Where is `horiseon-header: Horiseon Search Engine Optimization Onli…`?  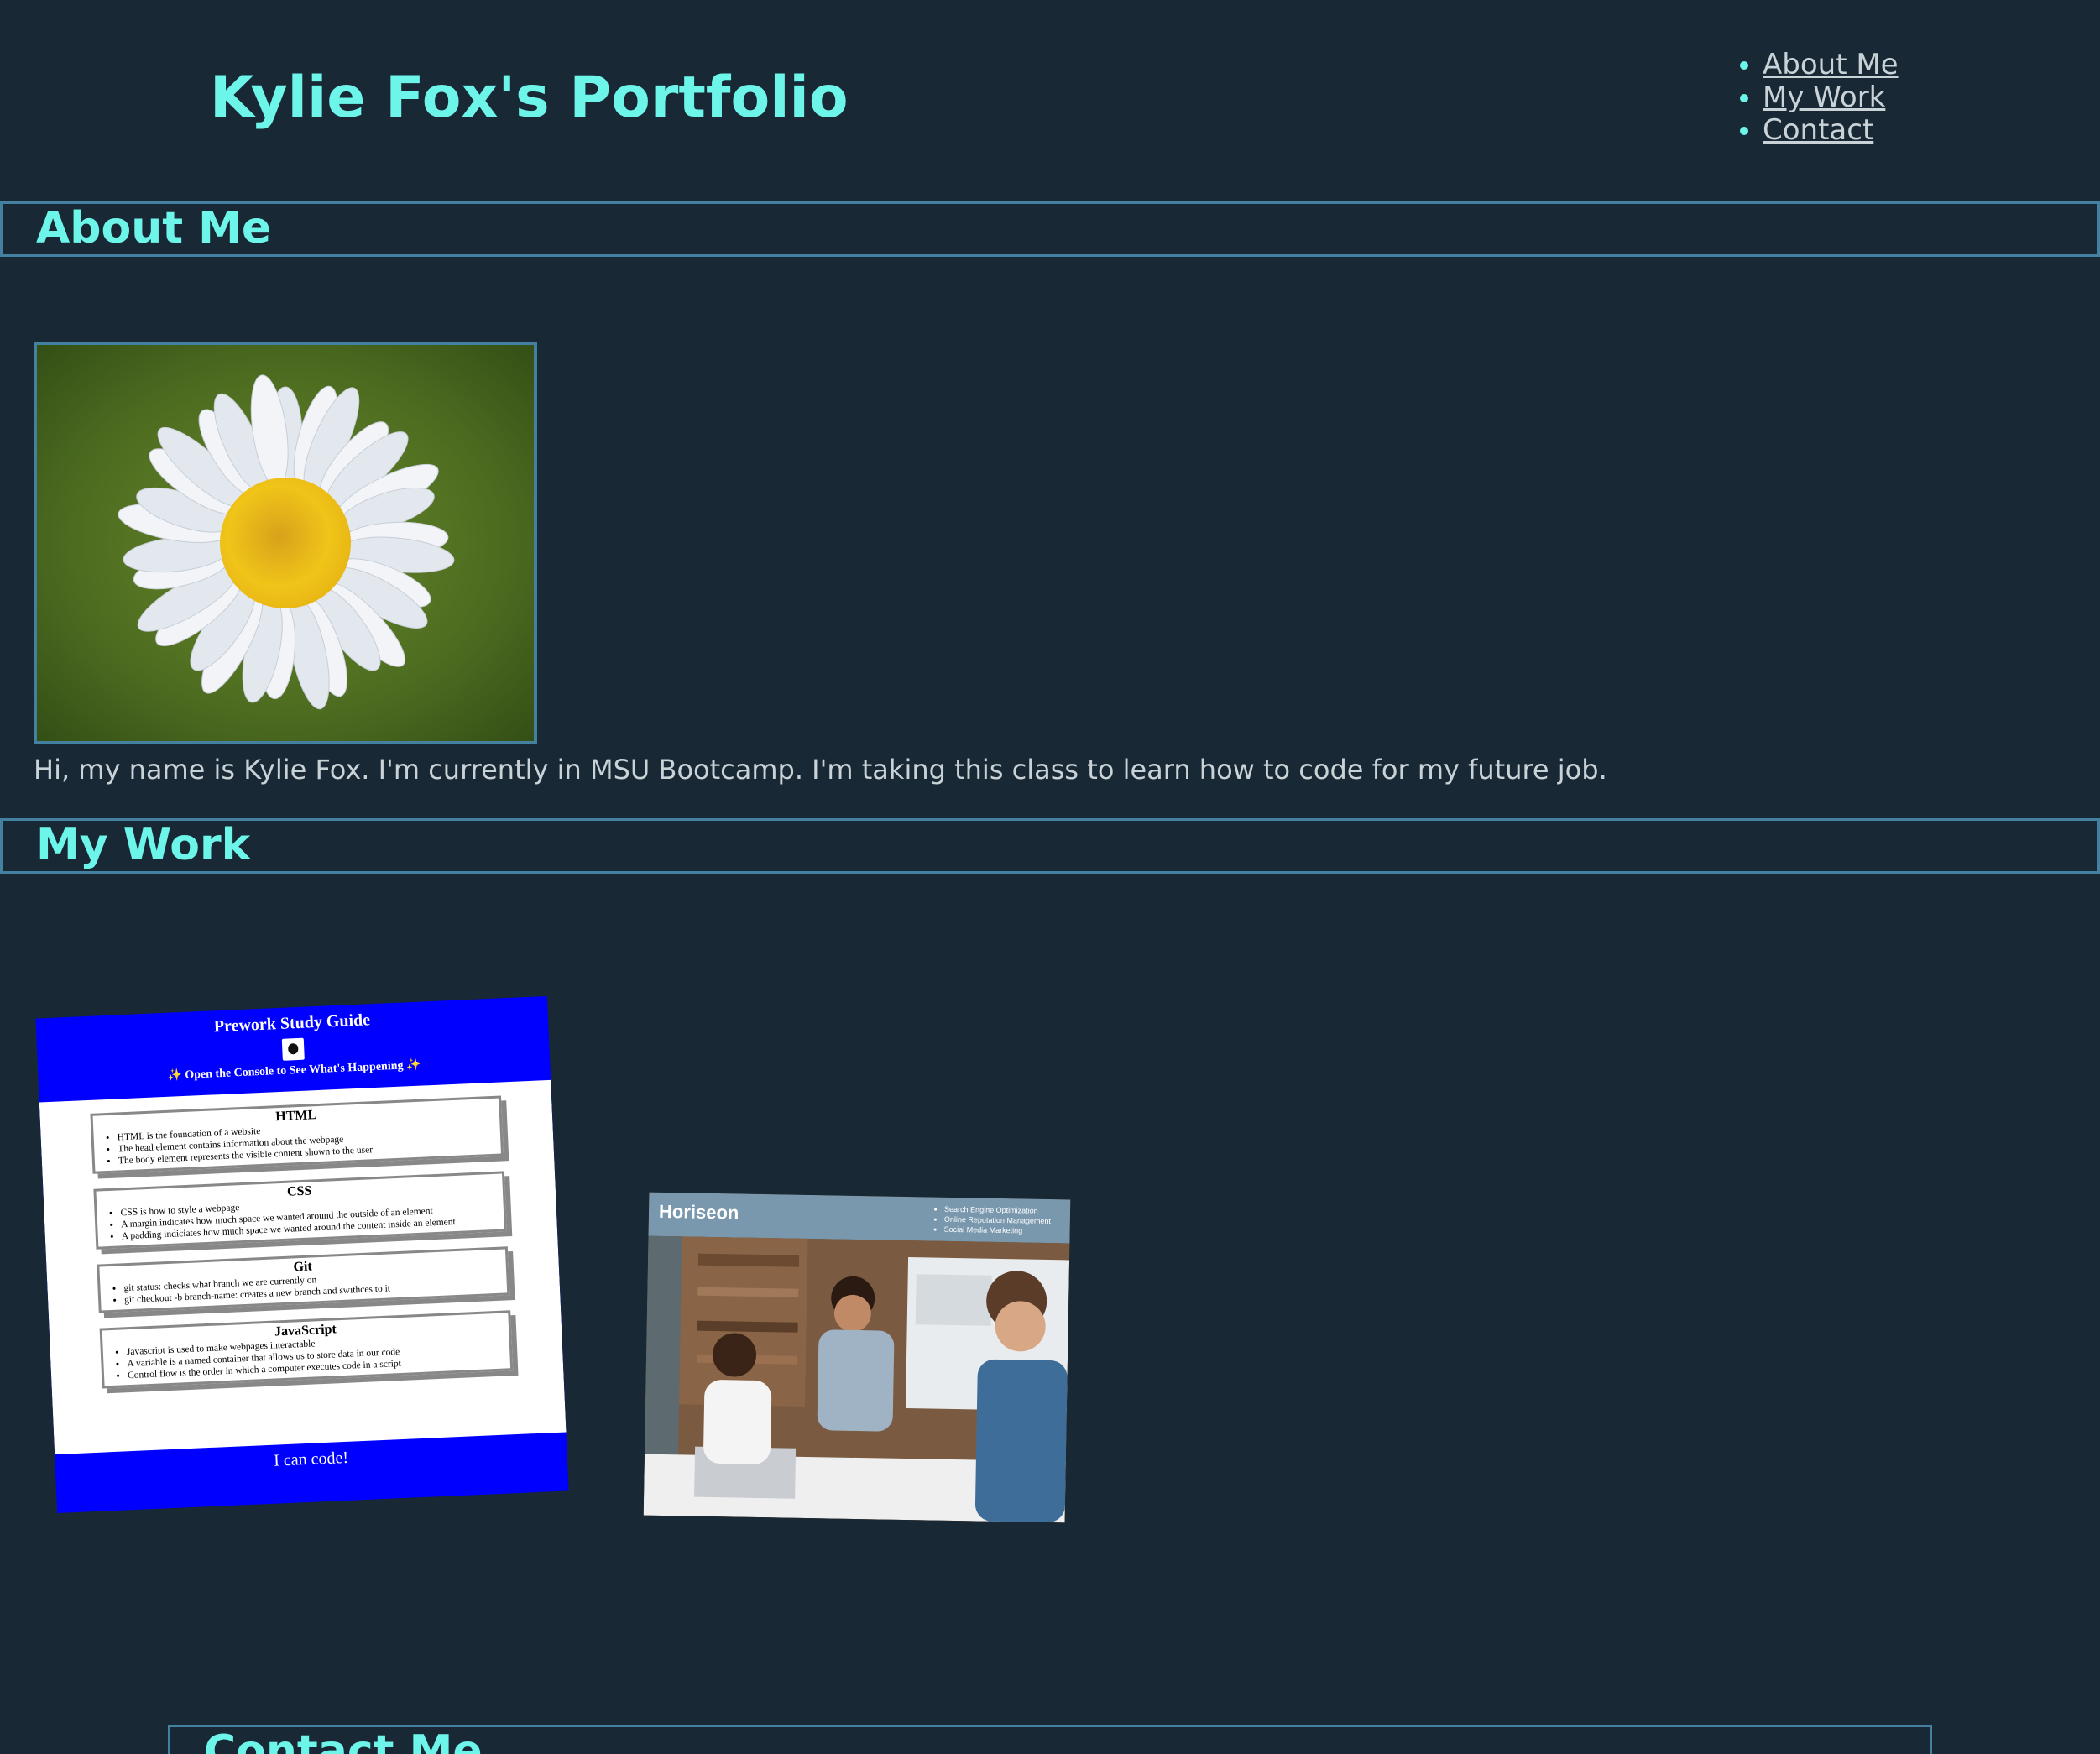 horiseon-header: Horiseon Search Engine Optimization Onli… is located at coordinates (859, 1218).